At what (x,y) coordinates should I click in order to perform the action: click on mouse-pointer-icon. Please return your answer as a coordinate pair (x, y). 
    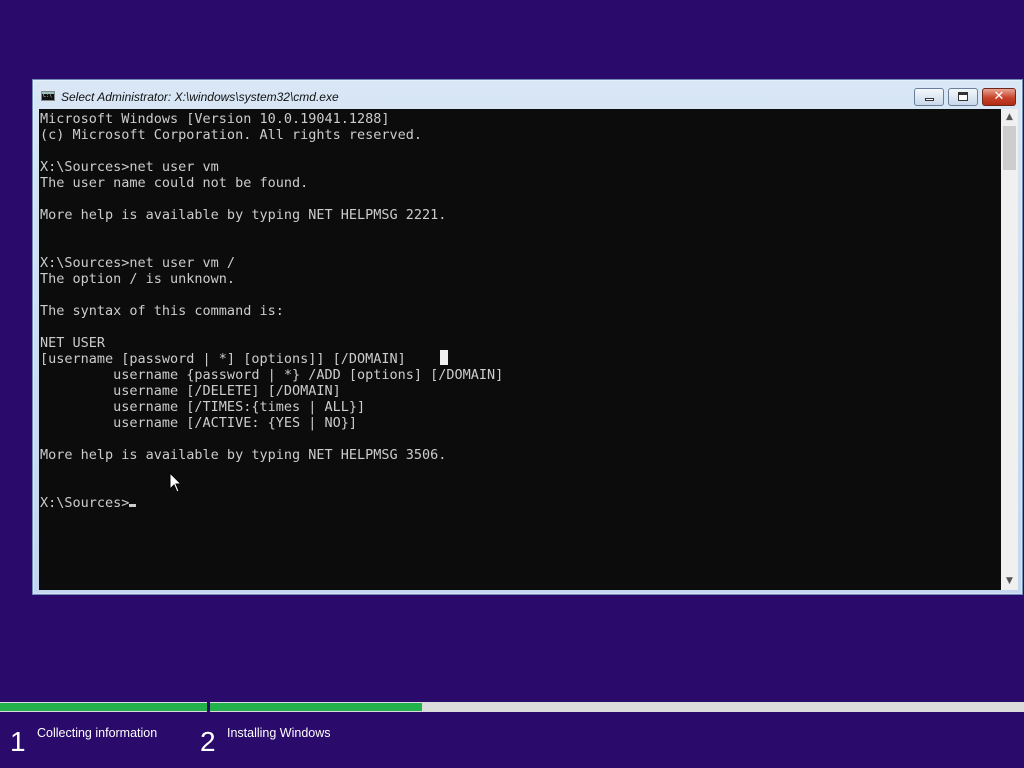
    Looking at the image, I should click on (176, 482).